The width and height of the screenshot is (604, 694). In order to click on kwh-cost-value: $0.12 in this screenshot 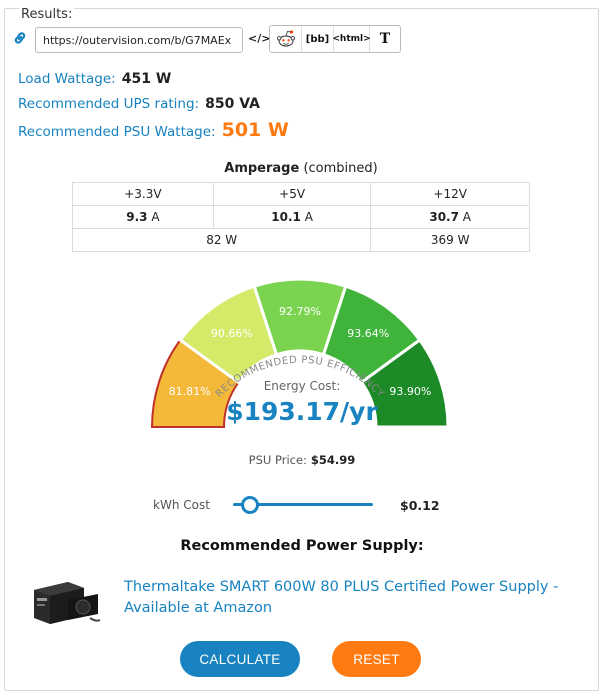, I will do `click(420, 505)`.